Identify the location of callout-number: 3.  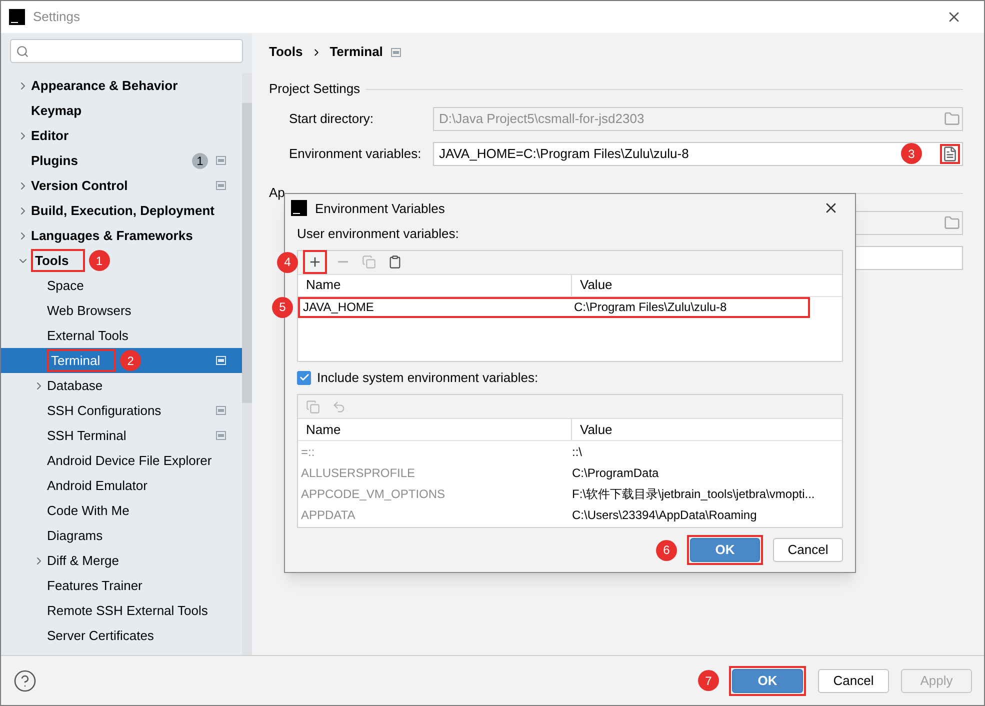
(911, 153).